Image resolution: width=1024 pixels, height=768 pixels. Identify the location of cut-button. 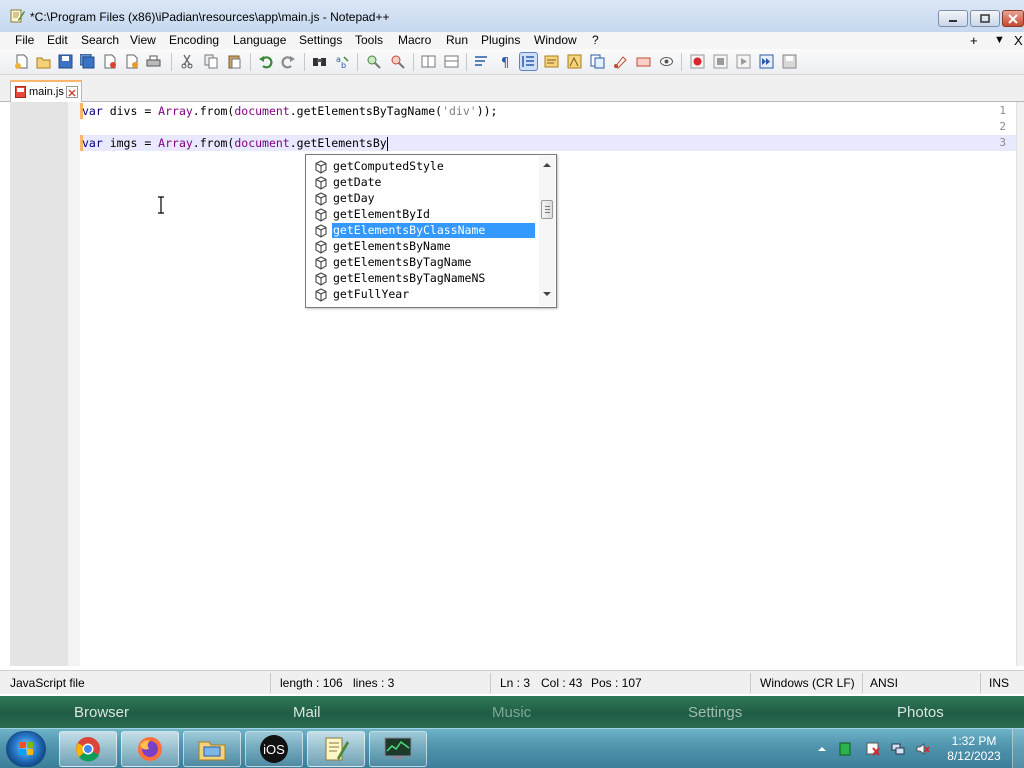
(187, 61).